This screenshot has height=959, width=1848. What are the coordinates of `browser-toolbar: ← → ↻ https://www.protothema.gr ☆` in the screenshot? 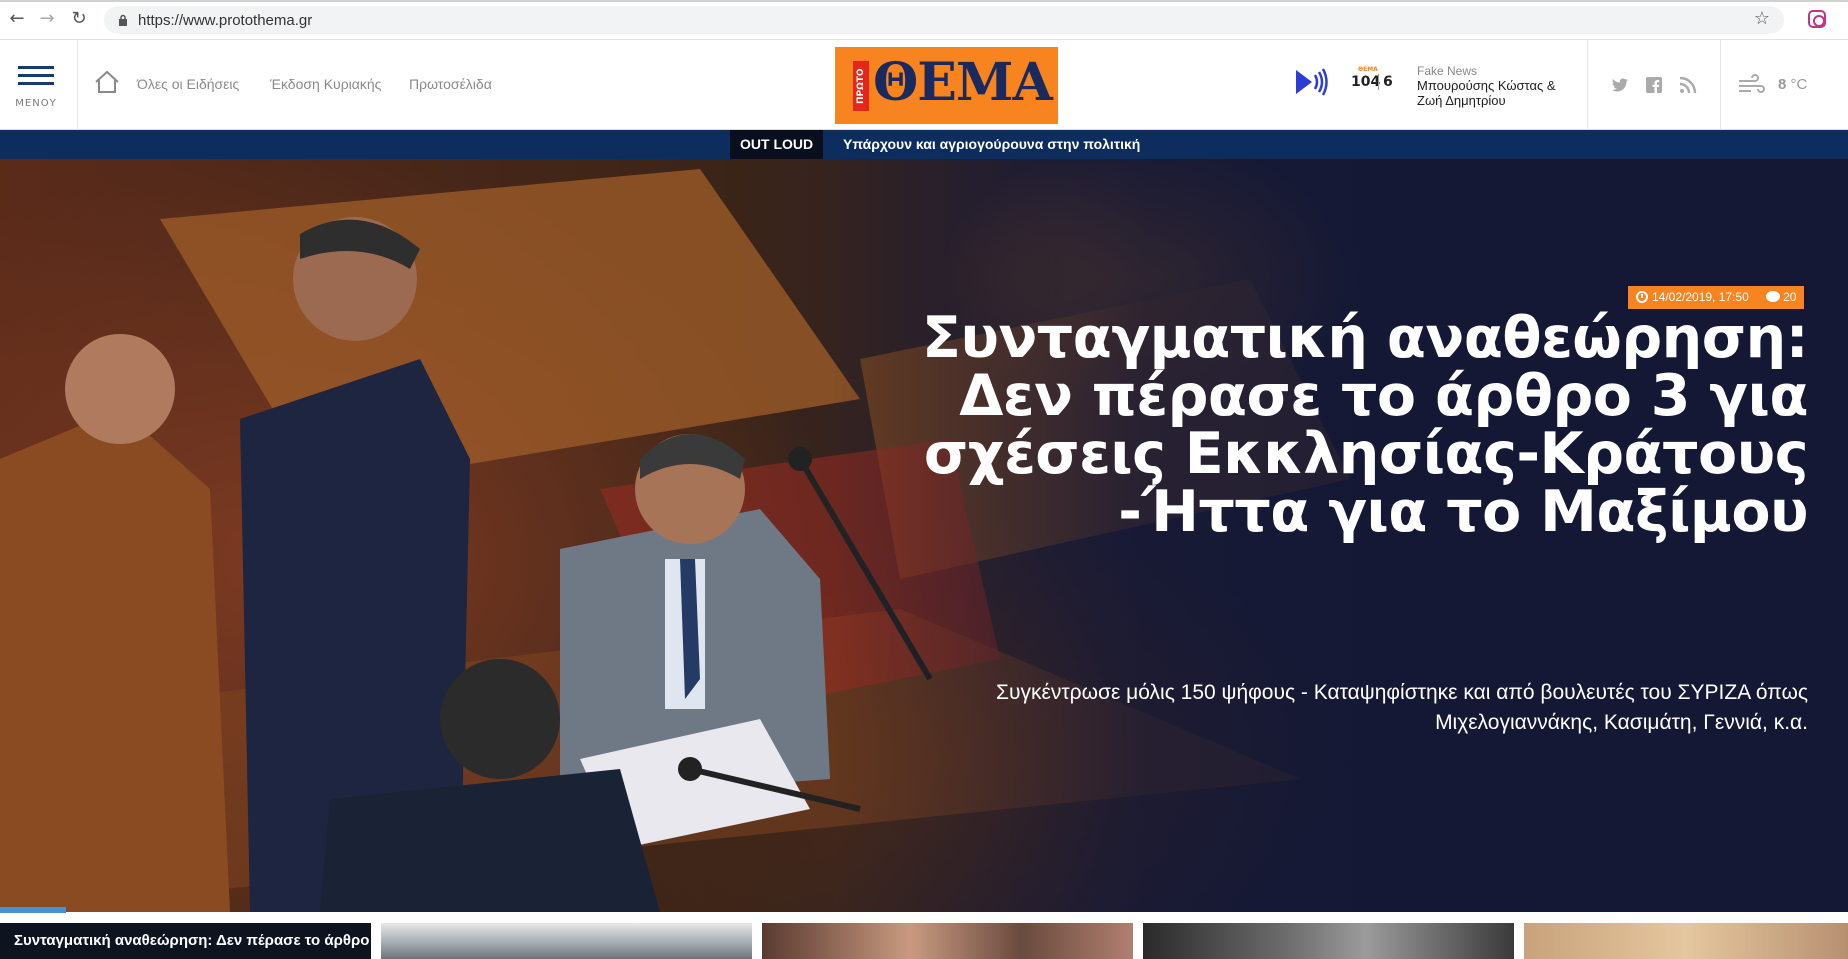 It's located at (924, 20).